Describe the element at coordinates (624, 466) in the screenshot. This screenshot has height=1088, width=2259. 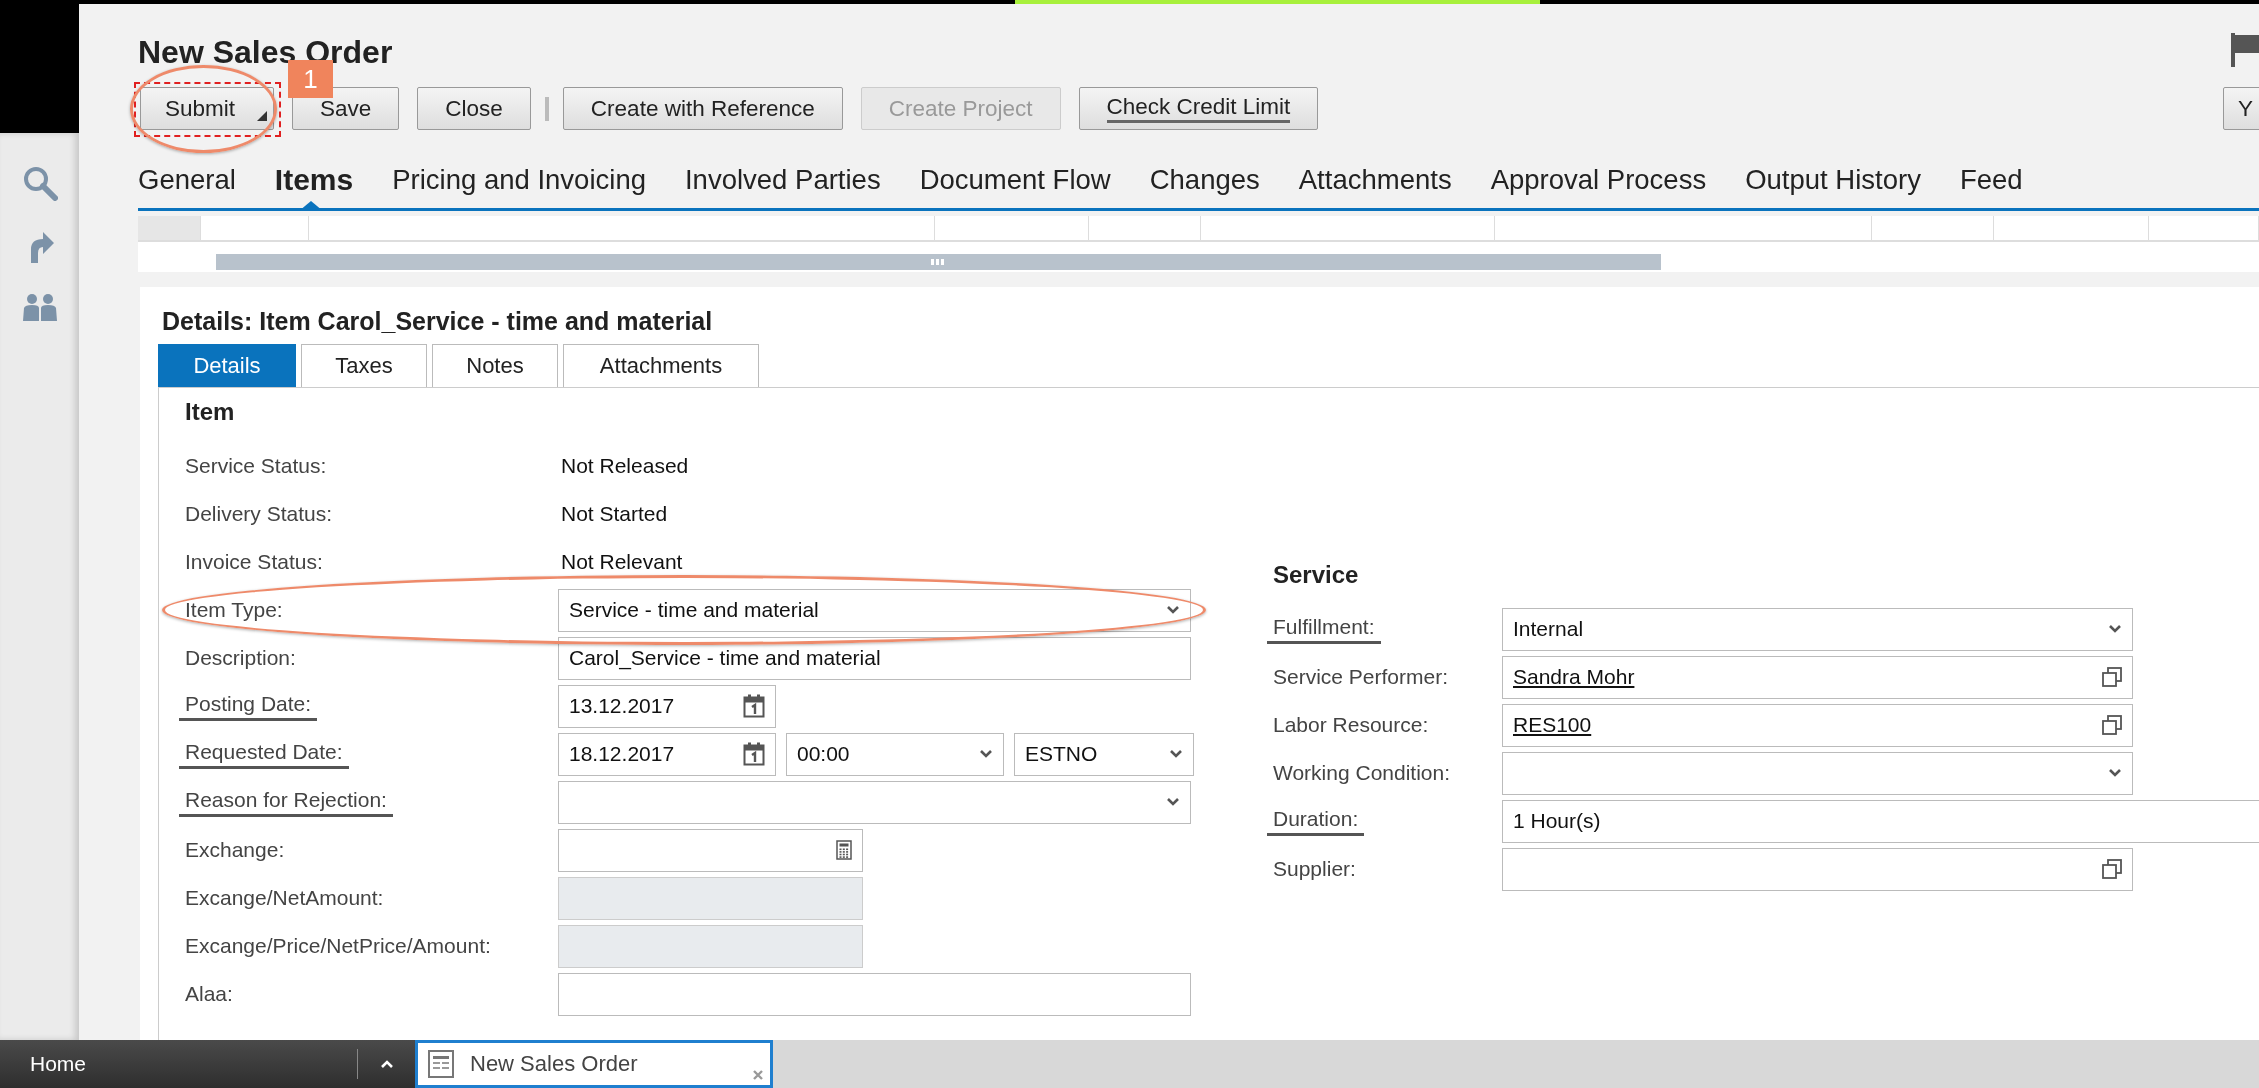
I see `field-value: Not Released` at that location.